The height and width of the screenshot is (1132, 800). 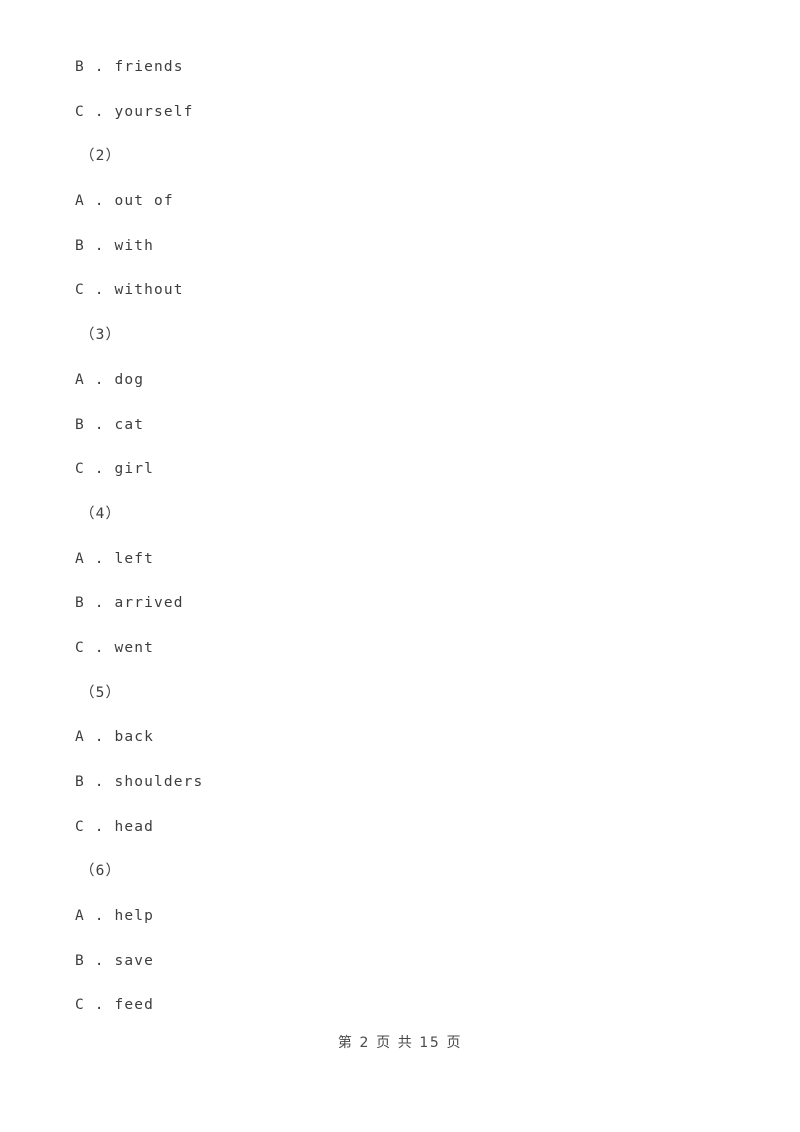 What do you see at coordinates (115, 737) in the screenshot?
I see `answer-option: A . back` at bounding box center [115, 737].